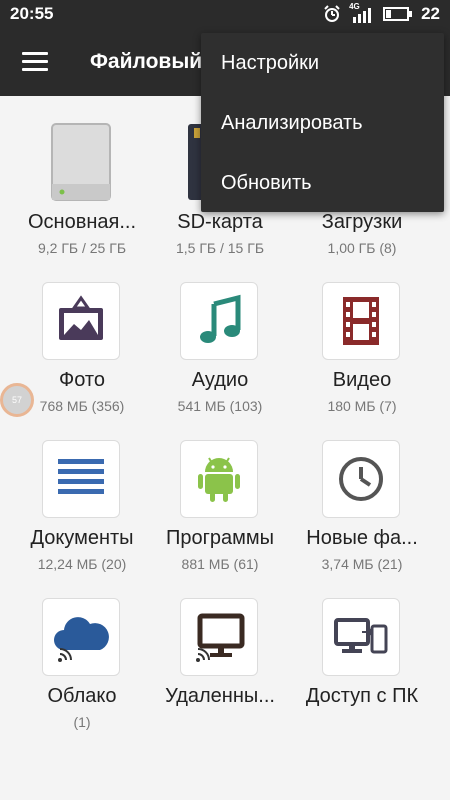  I want to click on menu-item-analyze: Анализировать, so click(322, 123).